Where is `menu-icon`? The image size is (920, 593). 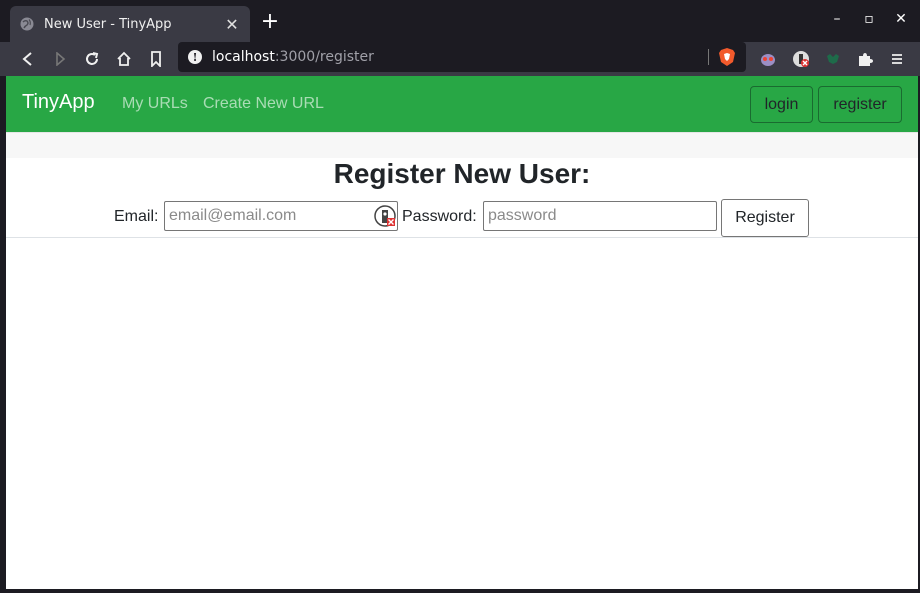
menu-icon is located at coordinates (897, 59).